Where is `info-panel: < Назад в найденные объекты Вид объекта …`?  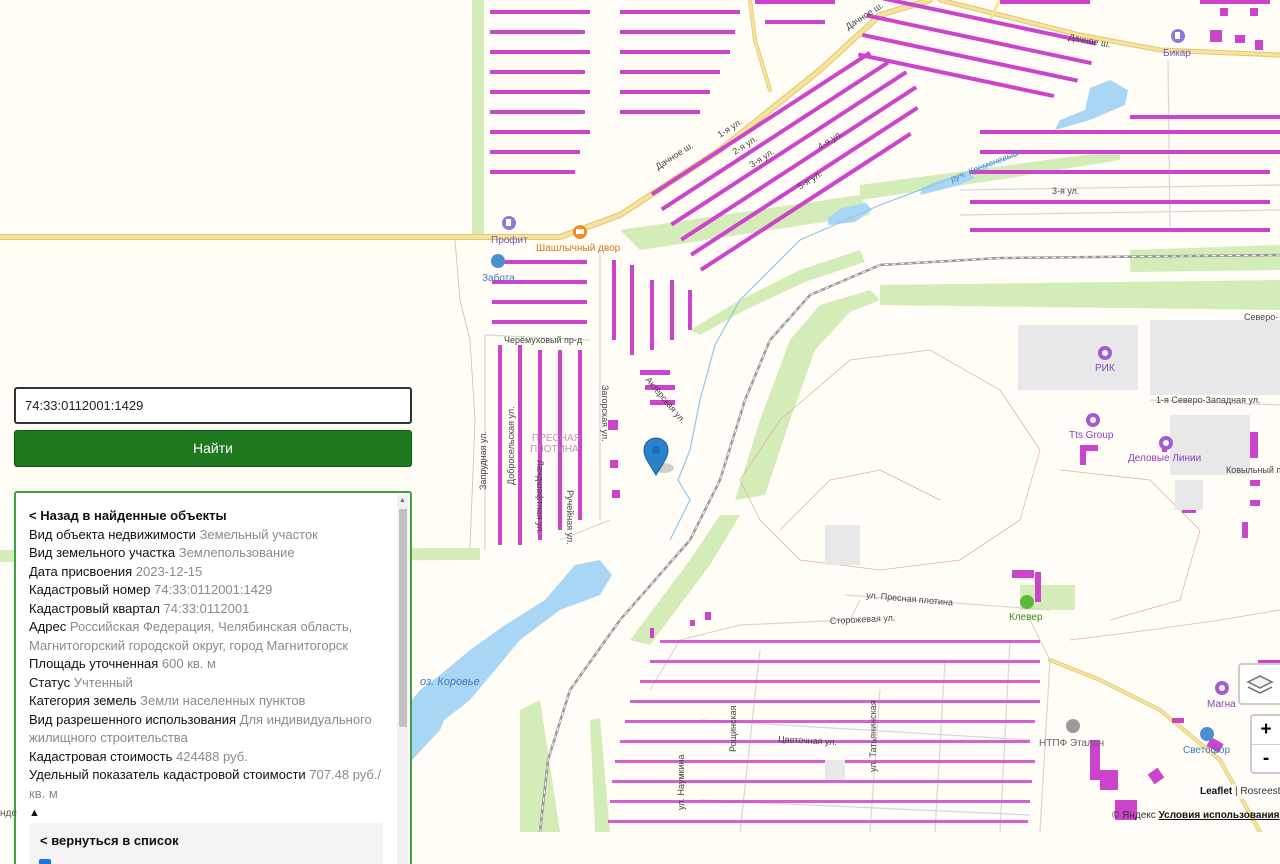
info-panel: < Назад в найденные объекты Вид объекта … is located at coordinates (213, 677).